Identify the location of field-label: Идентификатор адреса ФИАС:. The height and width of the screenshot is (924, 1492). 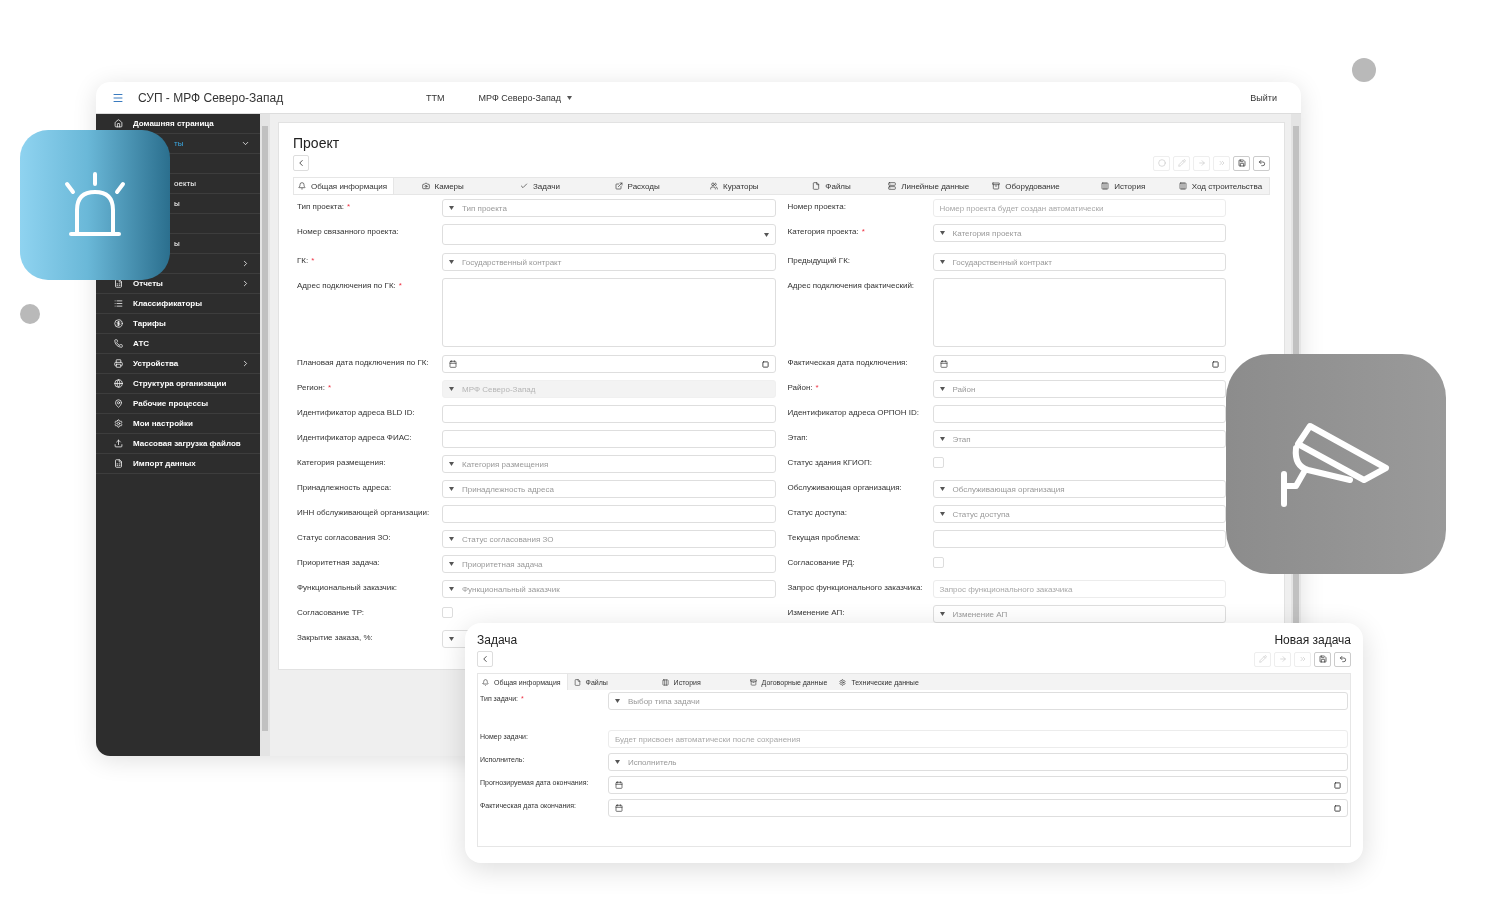
(355, 438).